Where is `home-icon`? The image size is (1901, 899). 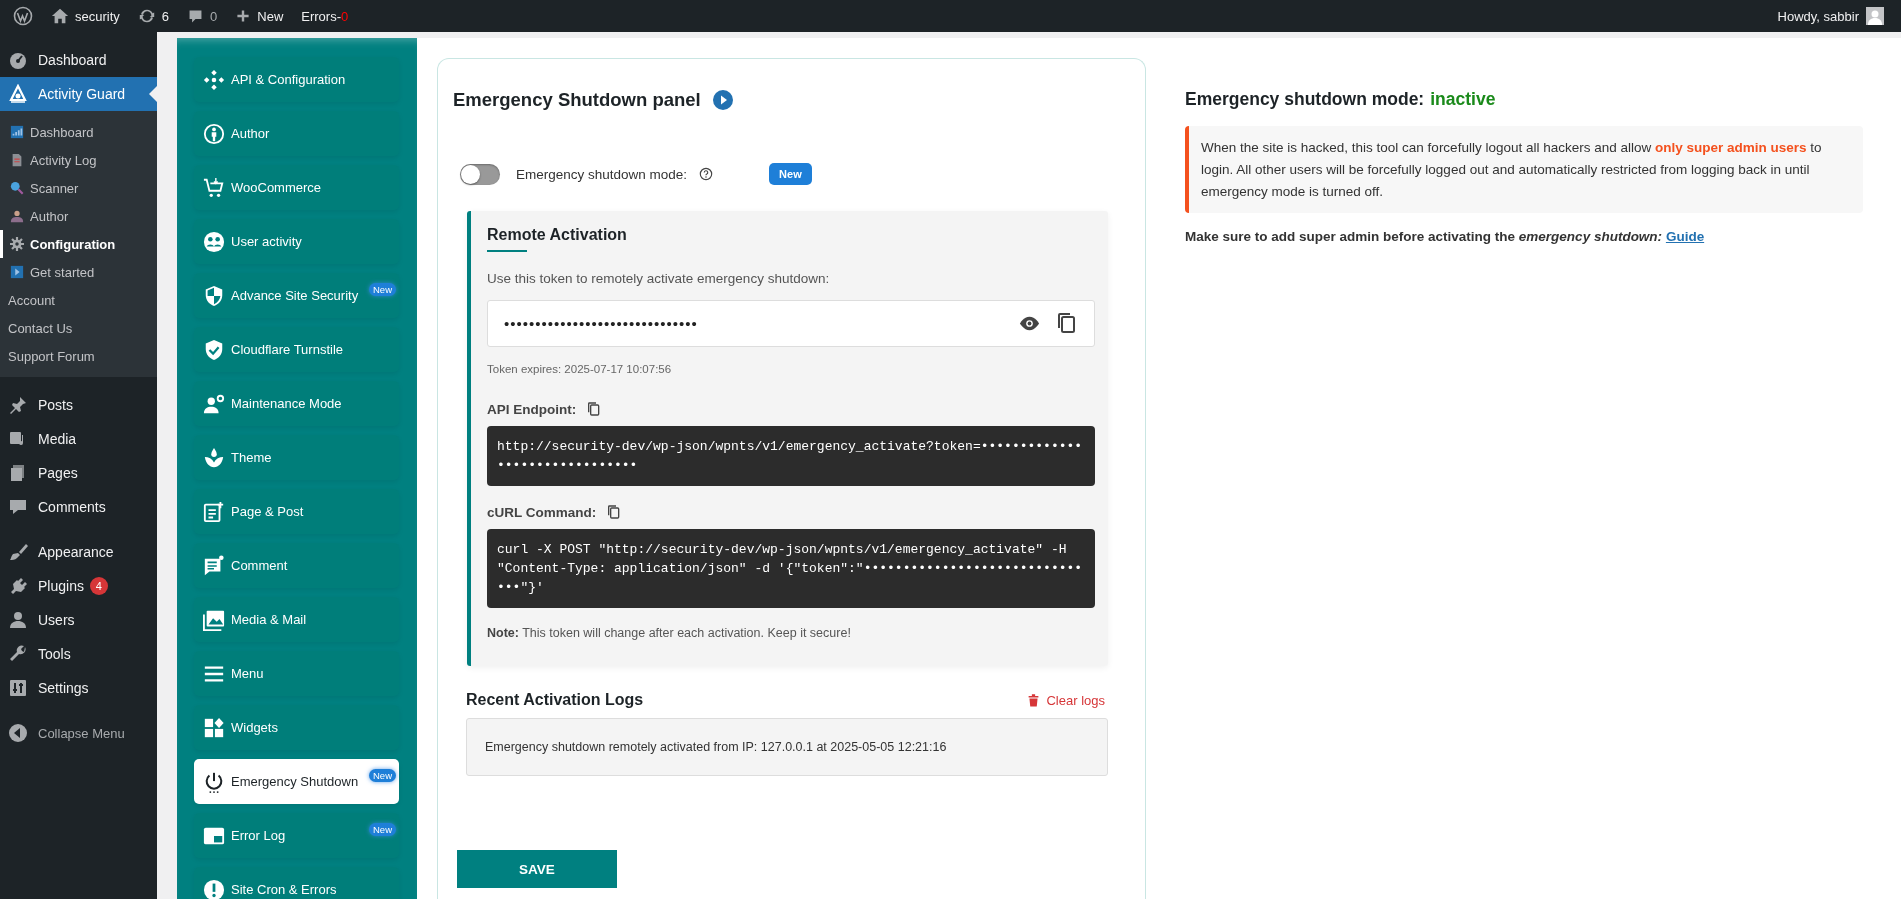 home-icon is located at coordinates (60, 16).